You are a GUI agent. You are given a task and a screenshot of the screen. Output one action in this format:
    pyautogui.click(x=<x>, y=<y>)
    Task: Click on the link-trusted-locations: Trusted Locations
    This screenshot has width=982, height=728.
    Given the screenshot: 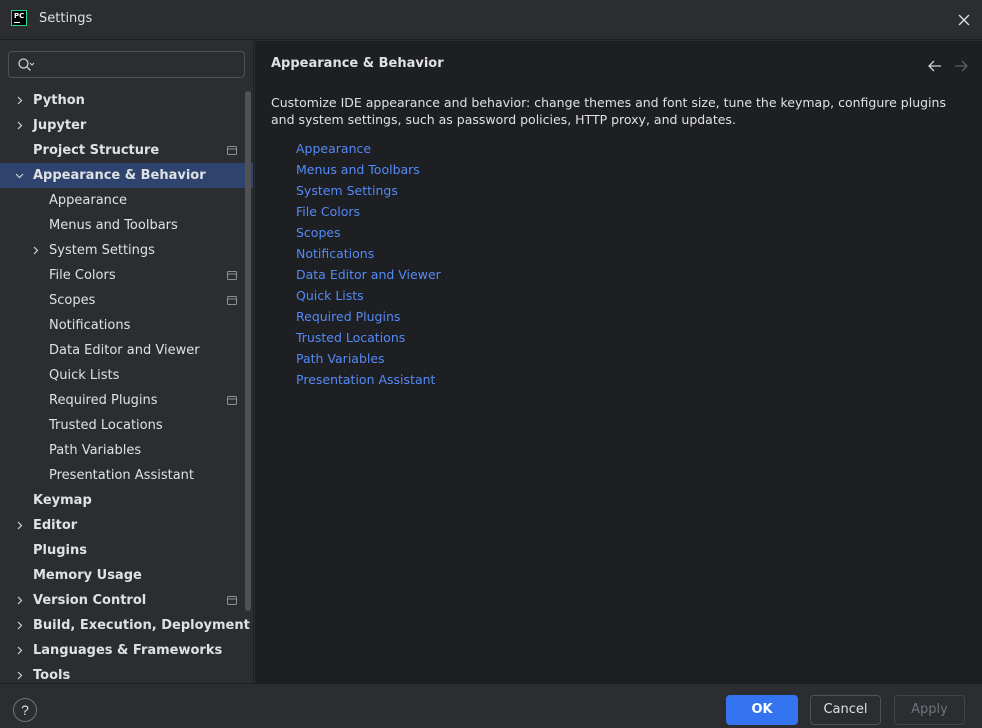 What is the action you would take?
    pyautogui.click(x=368, y=337)
    